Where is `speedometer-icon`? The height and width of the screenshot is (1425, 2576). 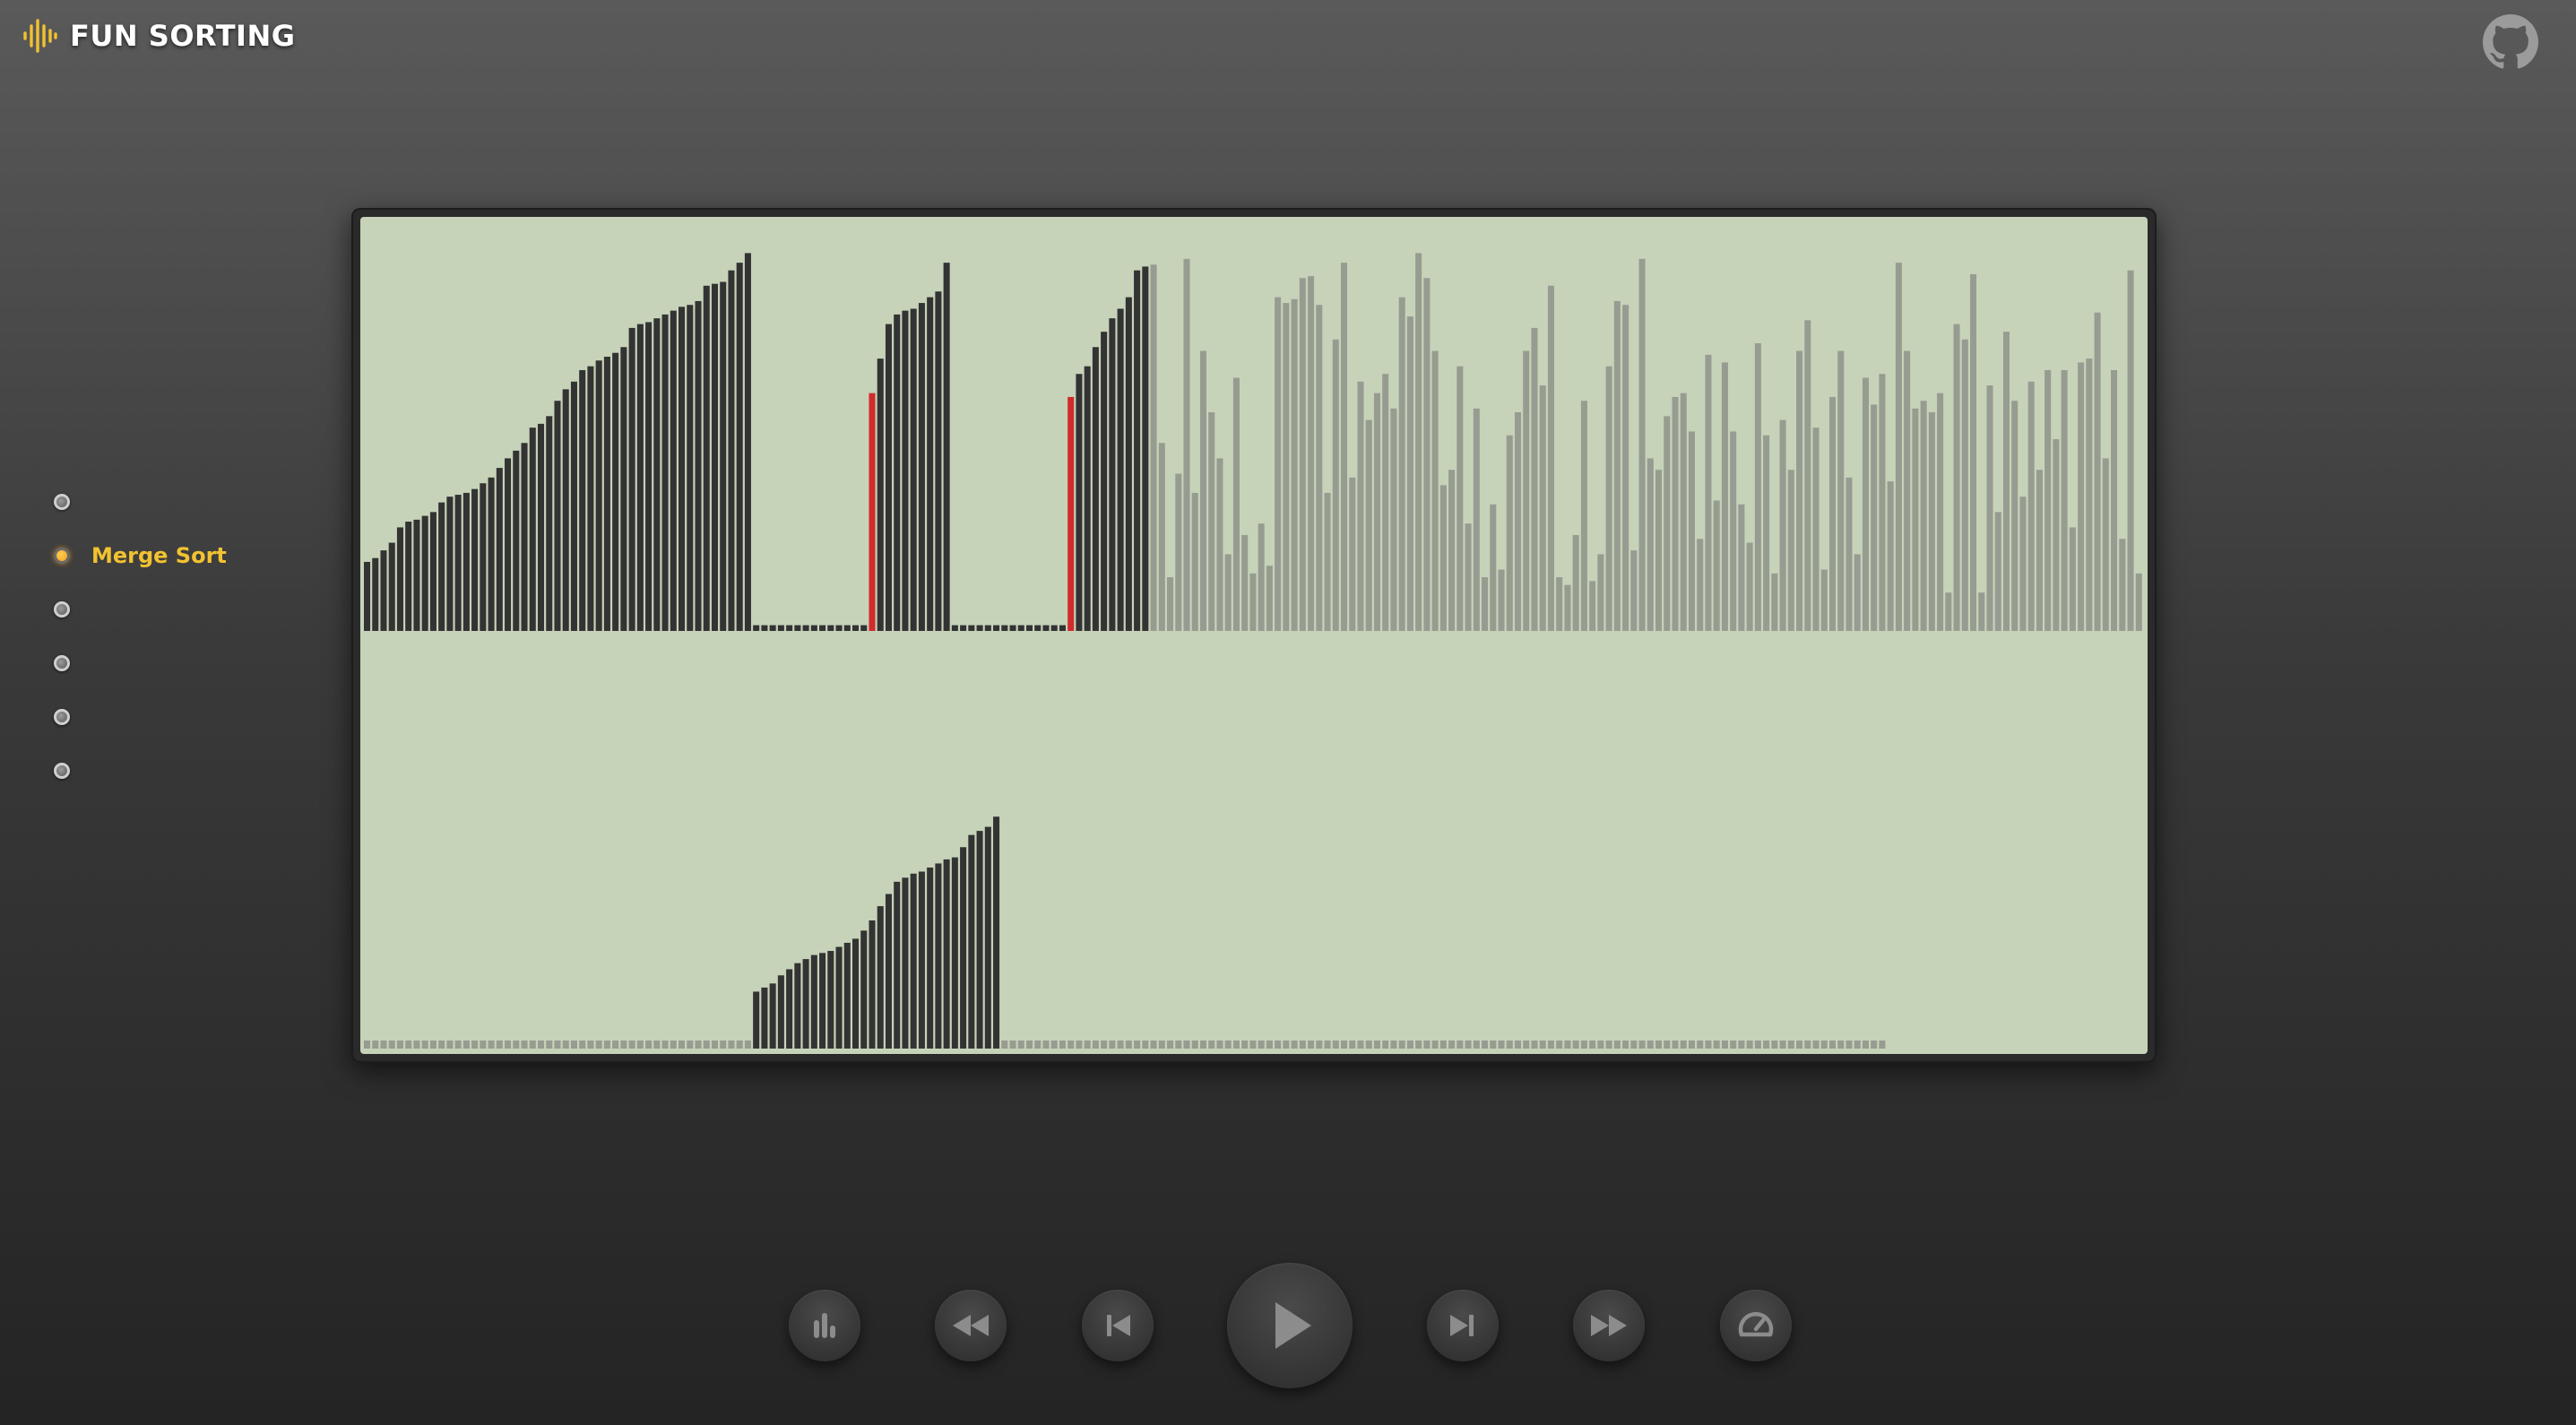
speedometer-icon is located at coordinates (1756, 1324).